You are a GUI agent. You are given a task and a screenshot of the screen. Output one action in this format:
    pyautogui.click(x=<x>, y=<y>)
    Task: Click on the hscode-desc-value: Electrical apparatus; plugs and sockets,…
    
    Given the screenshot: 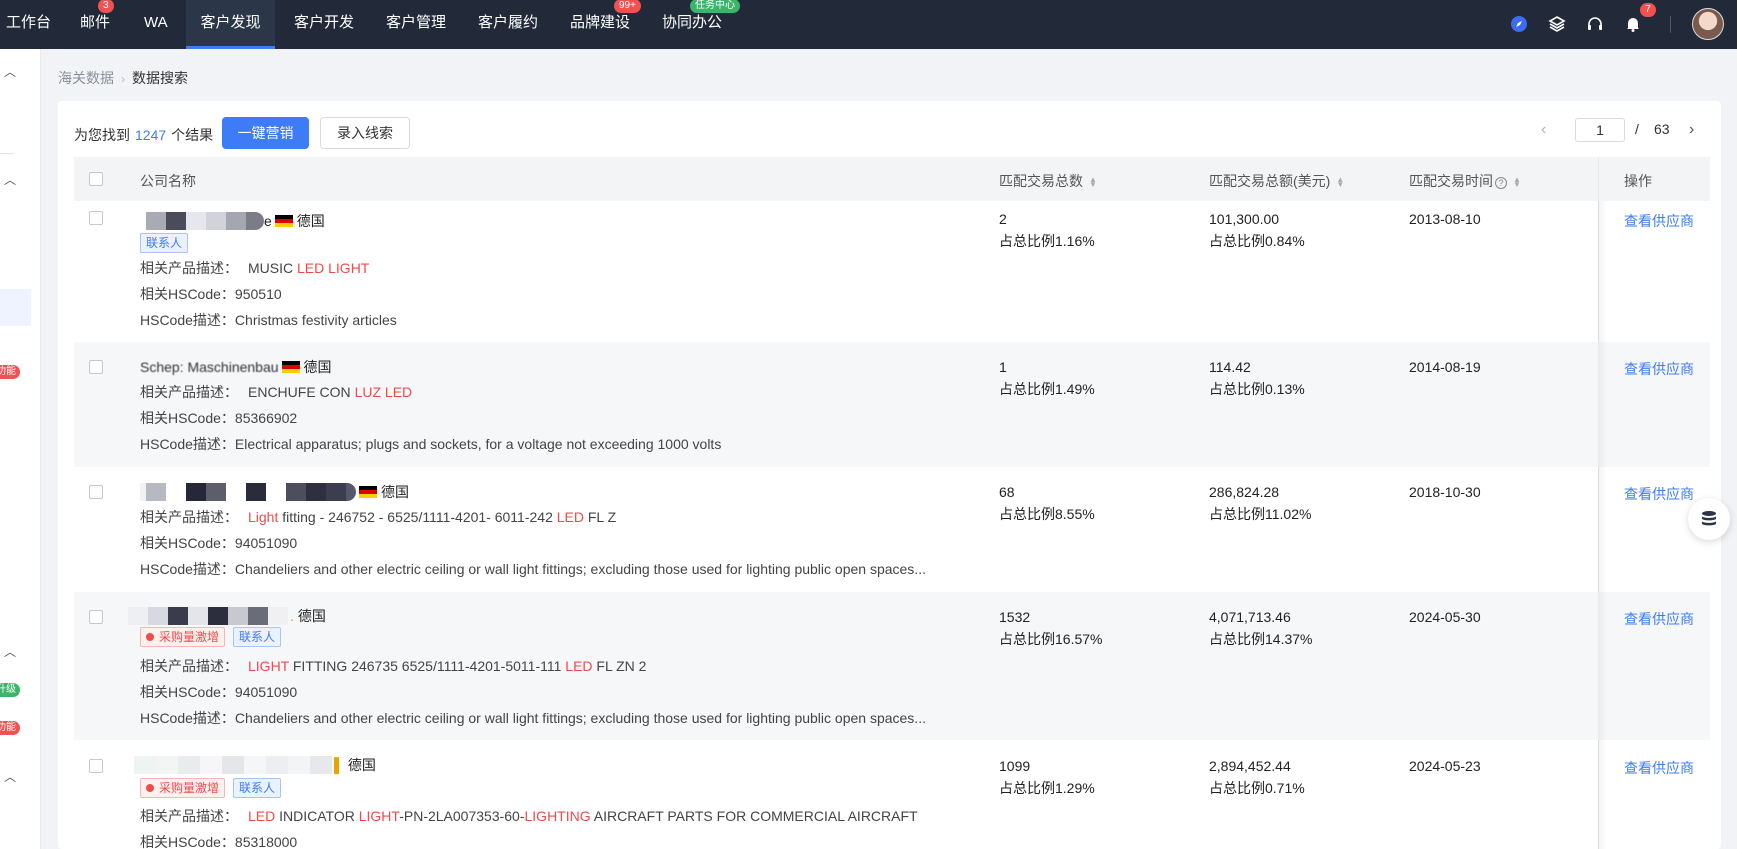 What is the action you would take?
    pyautogui.click(x=478, y=444)
    